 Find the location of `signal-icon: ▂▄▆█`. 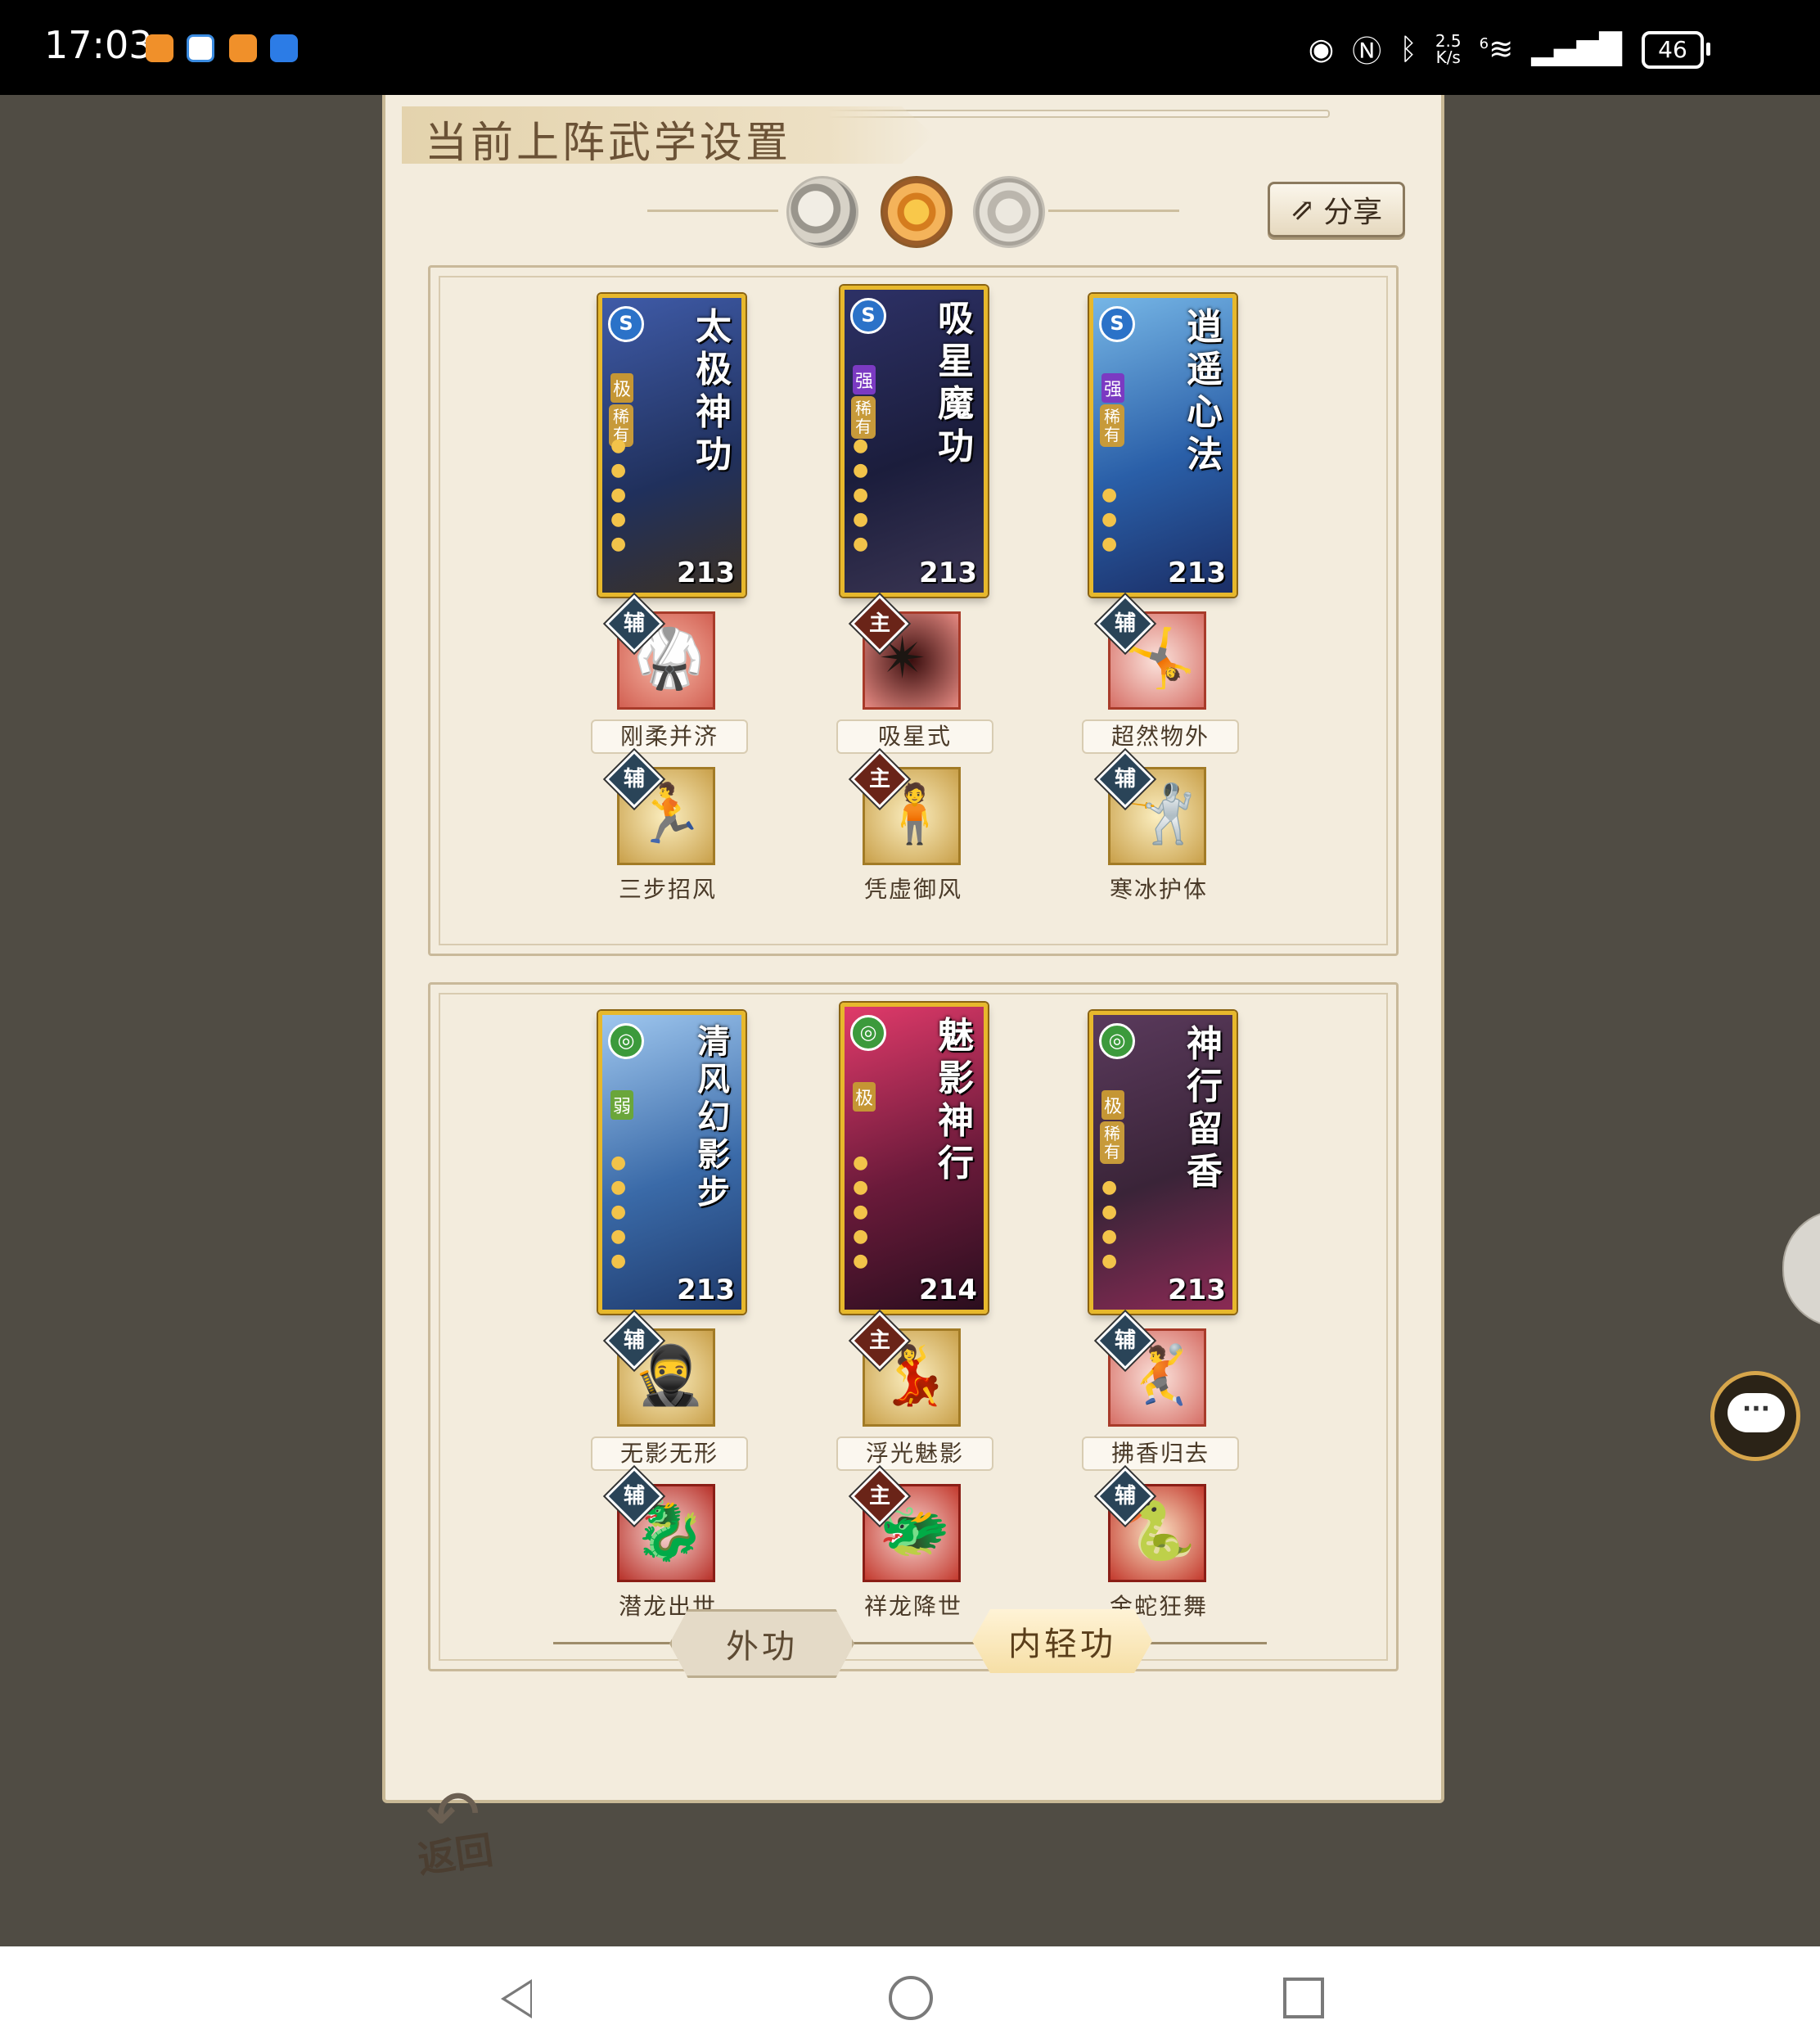

signal-icon: ▂▄▆█ is located at coordinates (1576, 49).